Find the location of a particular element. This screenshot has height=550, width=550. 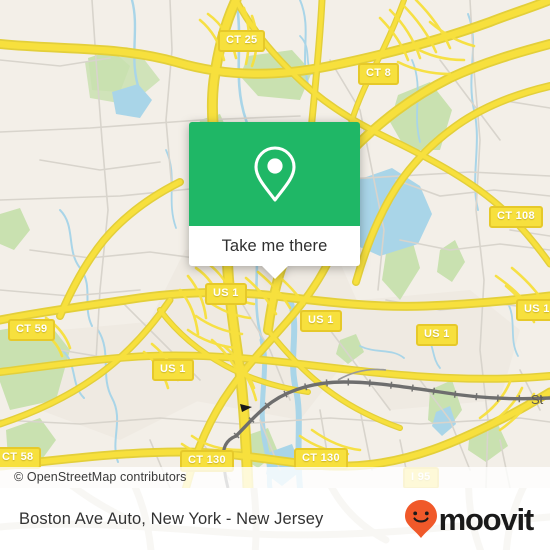

take-me-there-label: Take me there is located at coordinates (274, 245).